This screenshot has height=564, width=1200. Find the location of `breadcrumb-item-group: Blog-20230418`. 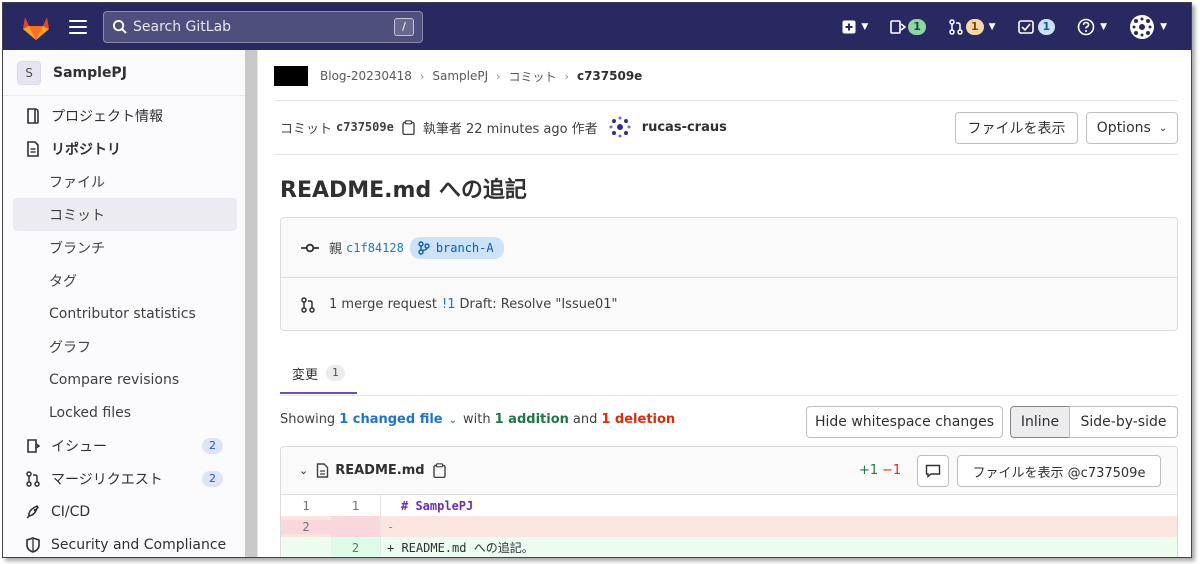

breadcrumb-item-group: Blog-20230418 is located at coordinates (366, 76).